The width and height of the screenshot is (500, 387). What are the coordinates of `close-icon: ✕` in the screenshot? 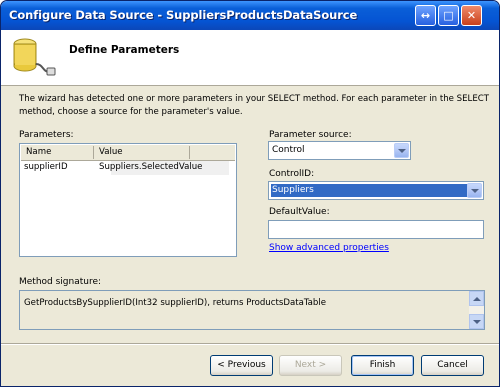 It's located at (471, 15).